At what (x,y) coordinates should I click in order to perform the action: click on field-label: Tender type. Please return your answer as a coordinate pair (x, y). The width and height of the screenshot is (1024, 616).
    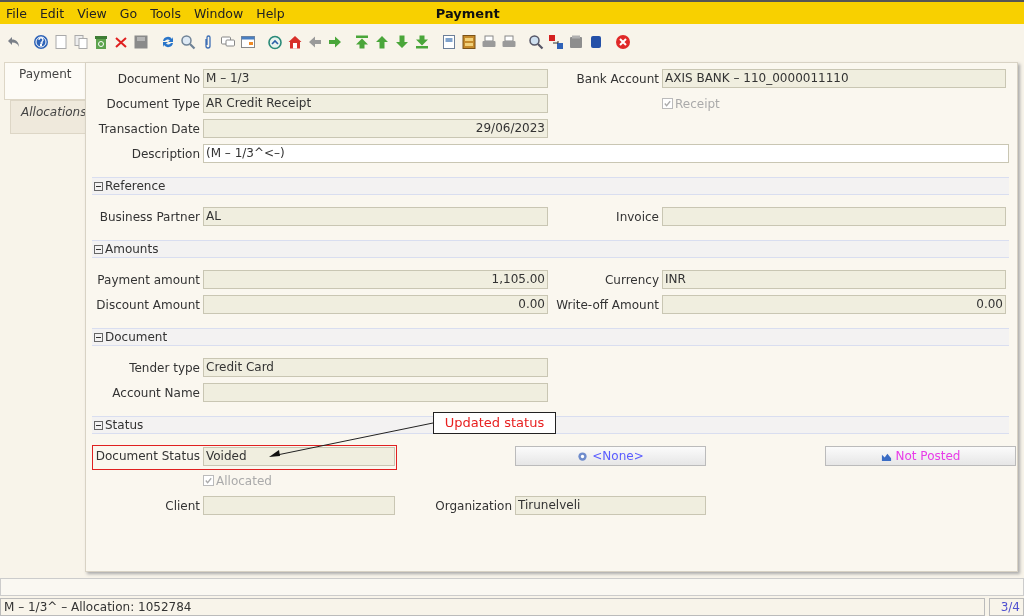
    Looking at the image, I should click on (164, 367).